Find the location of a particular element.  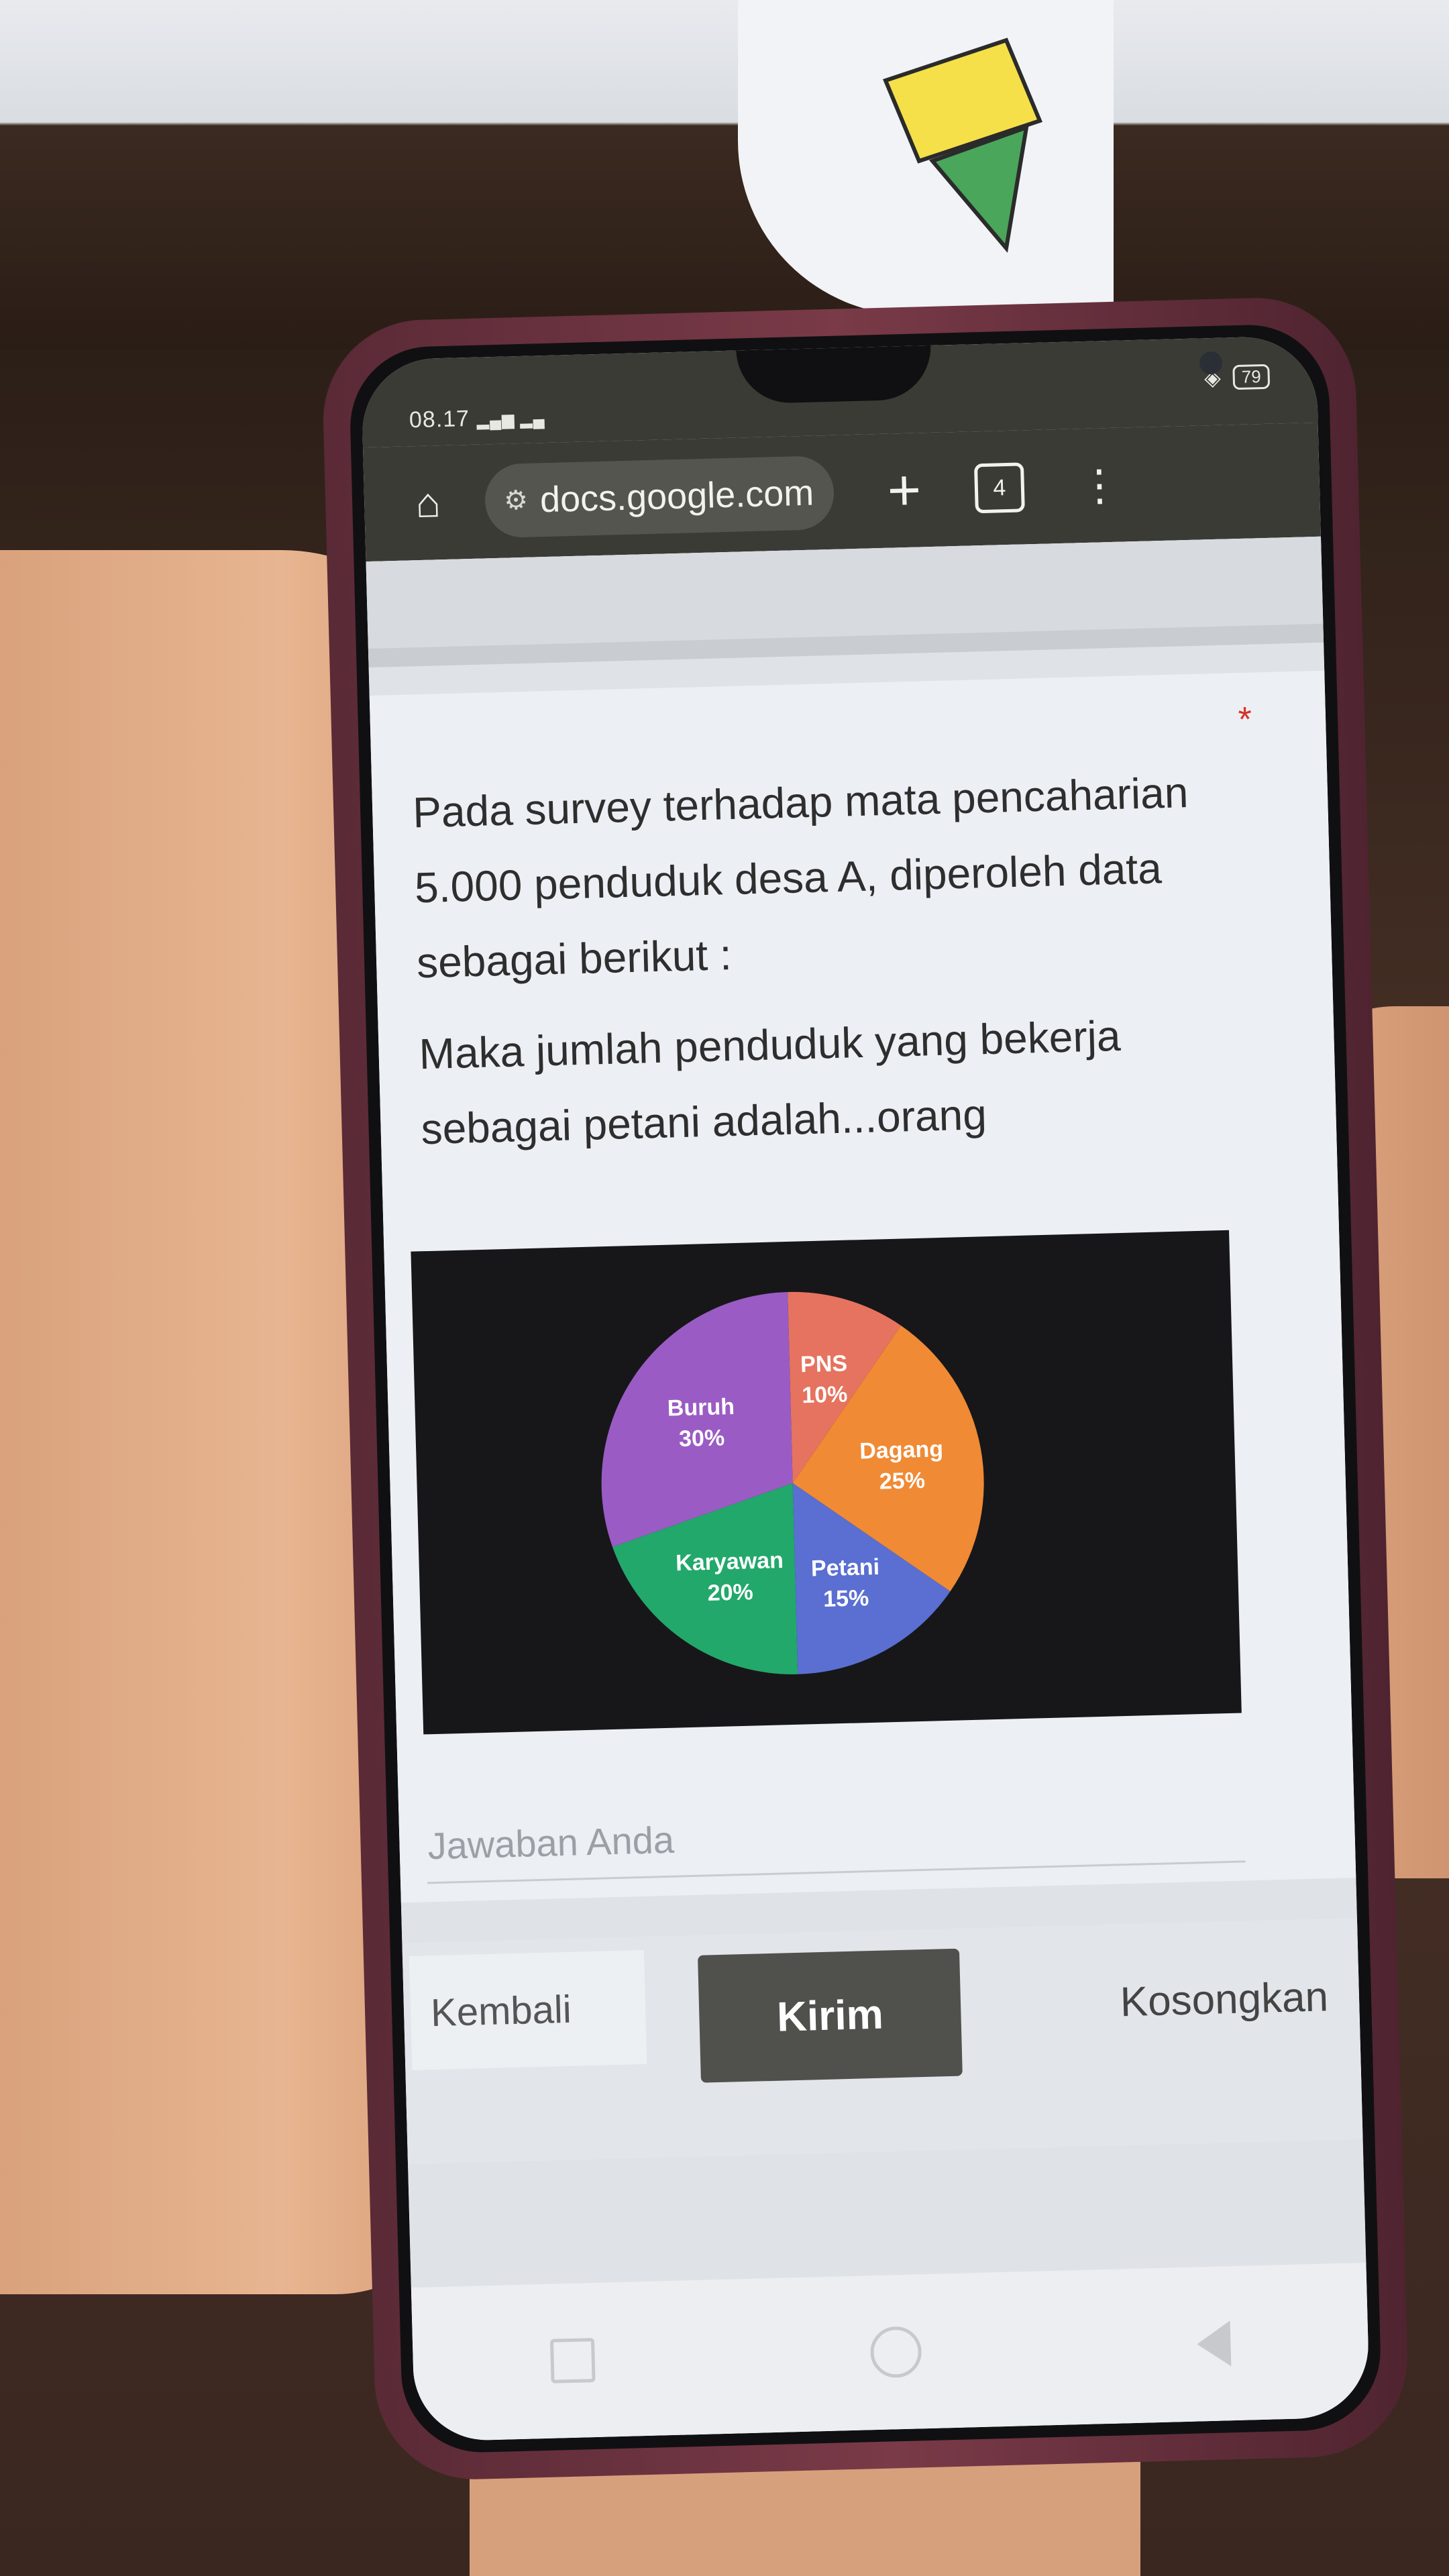

address-bar: ⚙ docs.google.com is located at coordinates (659, 497).